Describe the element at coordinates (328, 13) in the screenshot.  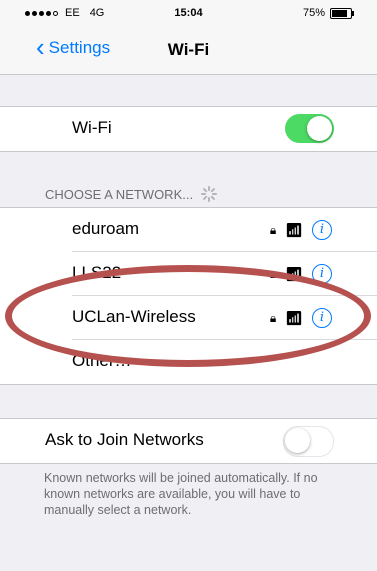
I see `battery-group: 75%` at that location.